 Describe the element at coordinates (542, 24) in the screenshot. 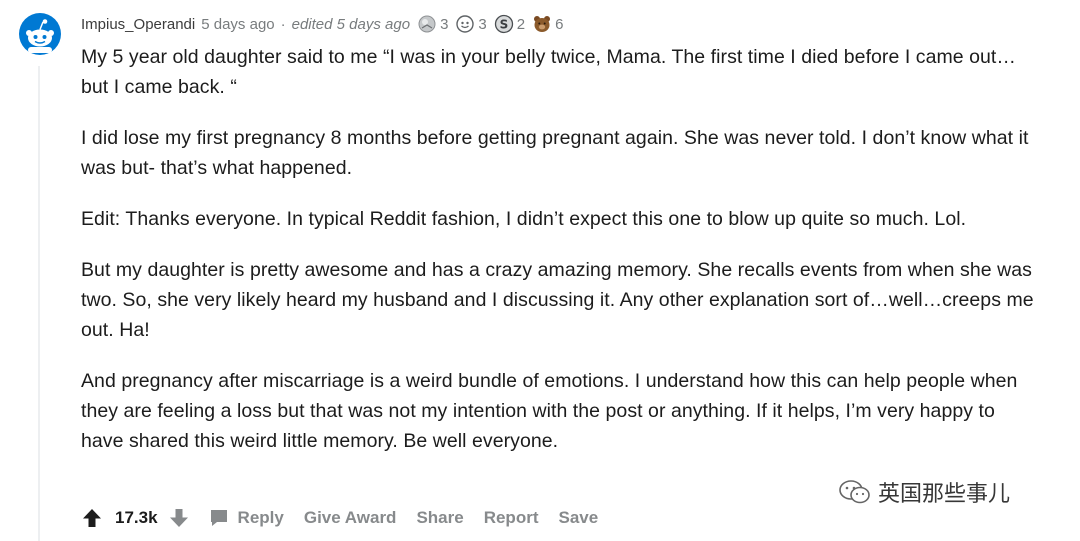

I see `bear-award-icon` at that location.